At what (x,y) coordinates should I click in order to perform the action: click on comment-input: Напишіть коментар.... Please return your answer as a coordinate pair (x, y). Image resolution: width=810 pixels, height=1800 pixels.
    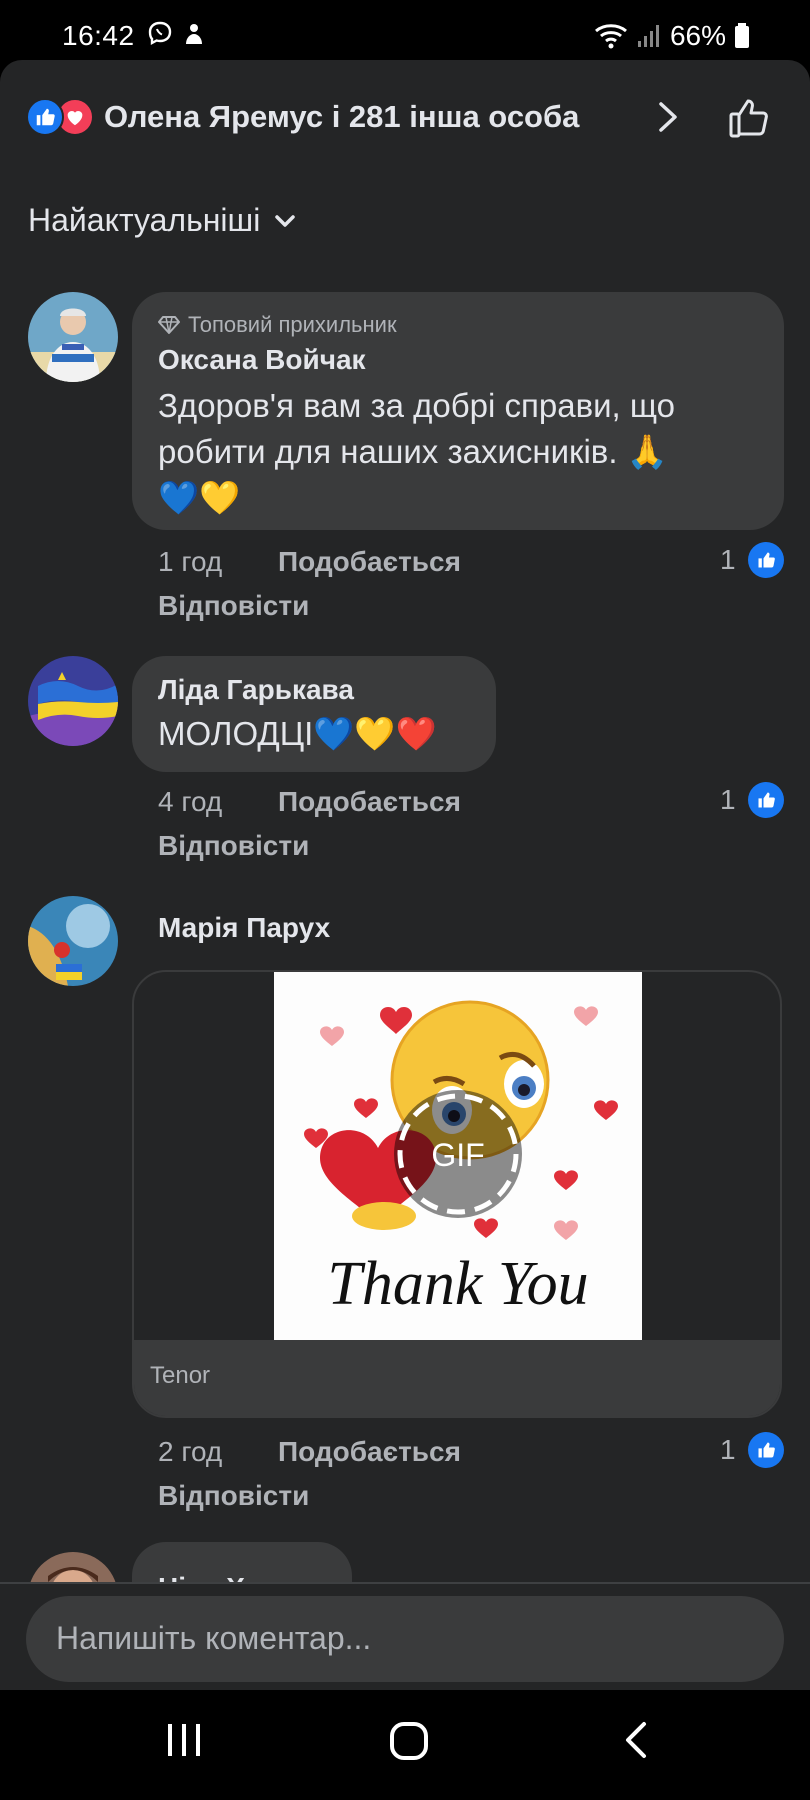
    Looking at the image, I should click on (405, 1639).